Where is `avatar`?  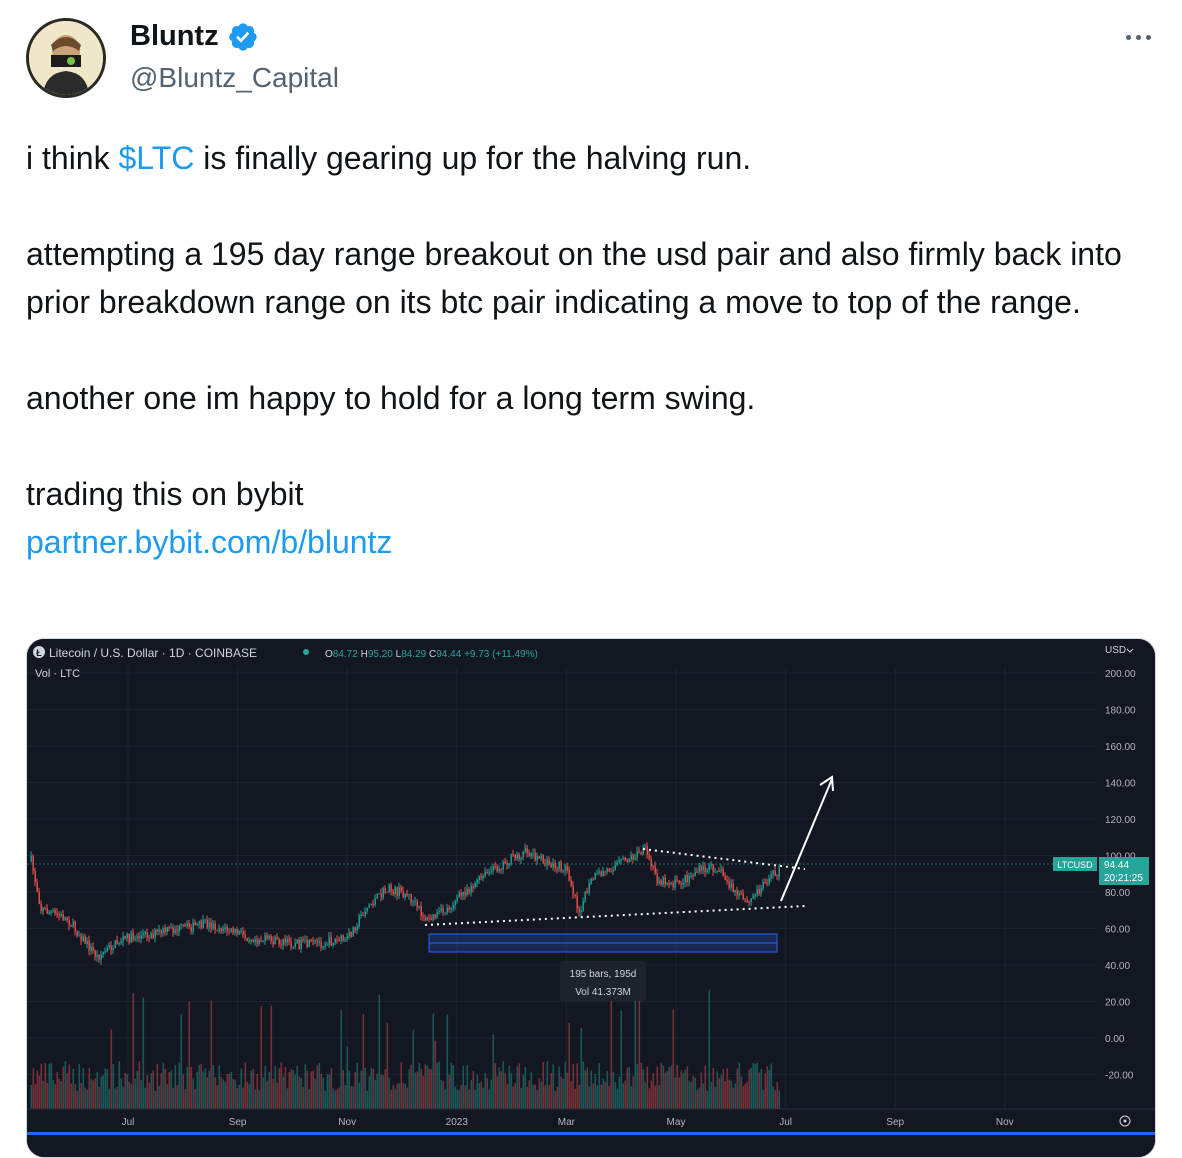 avatar is located at coordinates (66, 58).